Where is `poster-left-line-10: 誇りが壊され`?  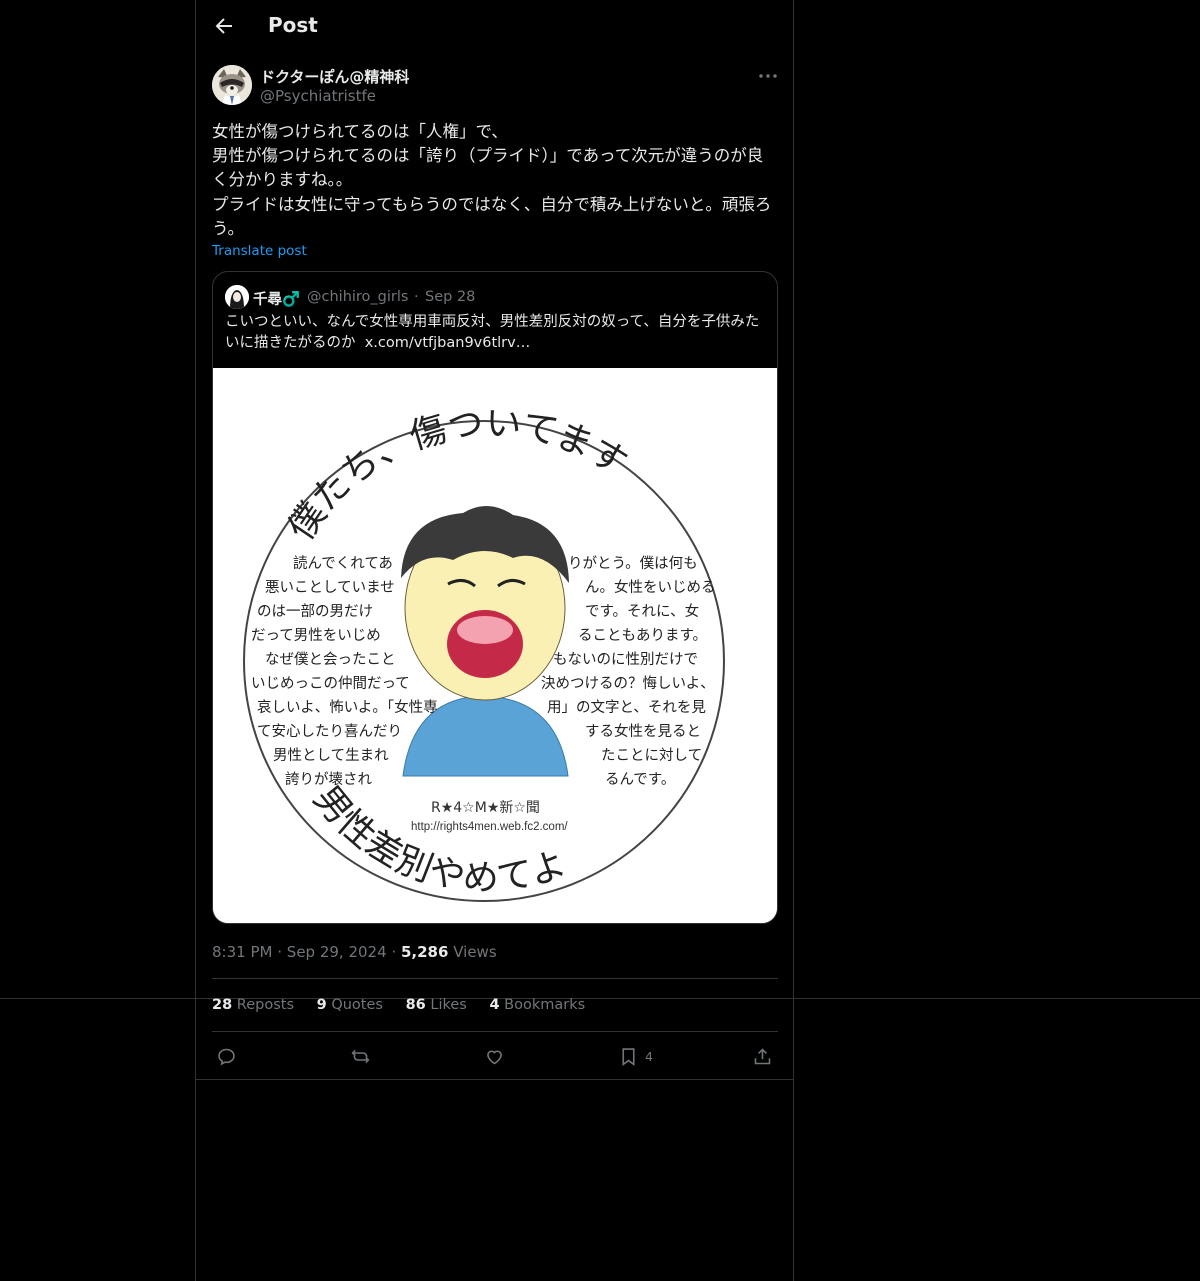
poster-left-line-10: 誇りが壊され is located at coordinates (328, 779).